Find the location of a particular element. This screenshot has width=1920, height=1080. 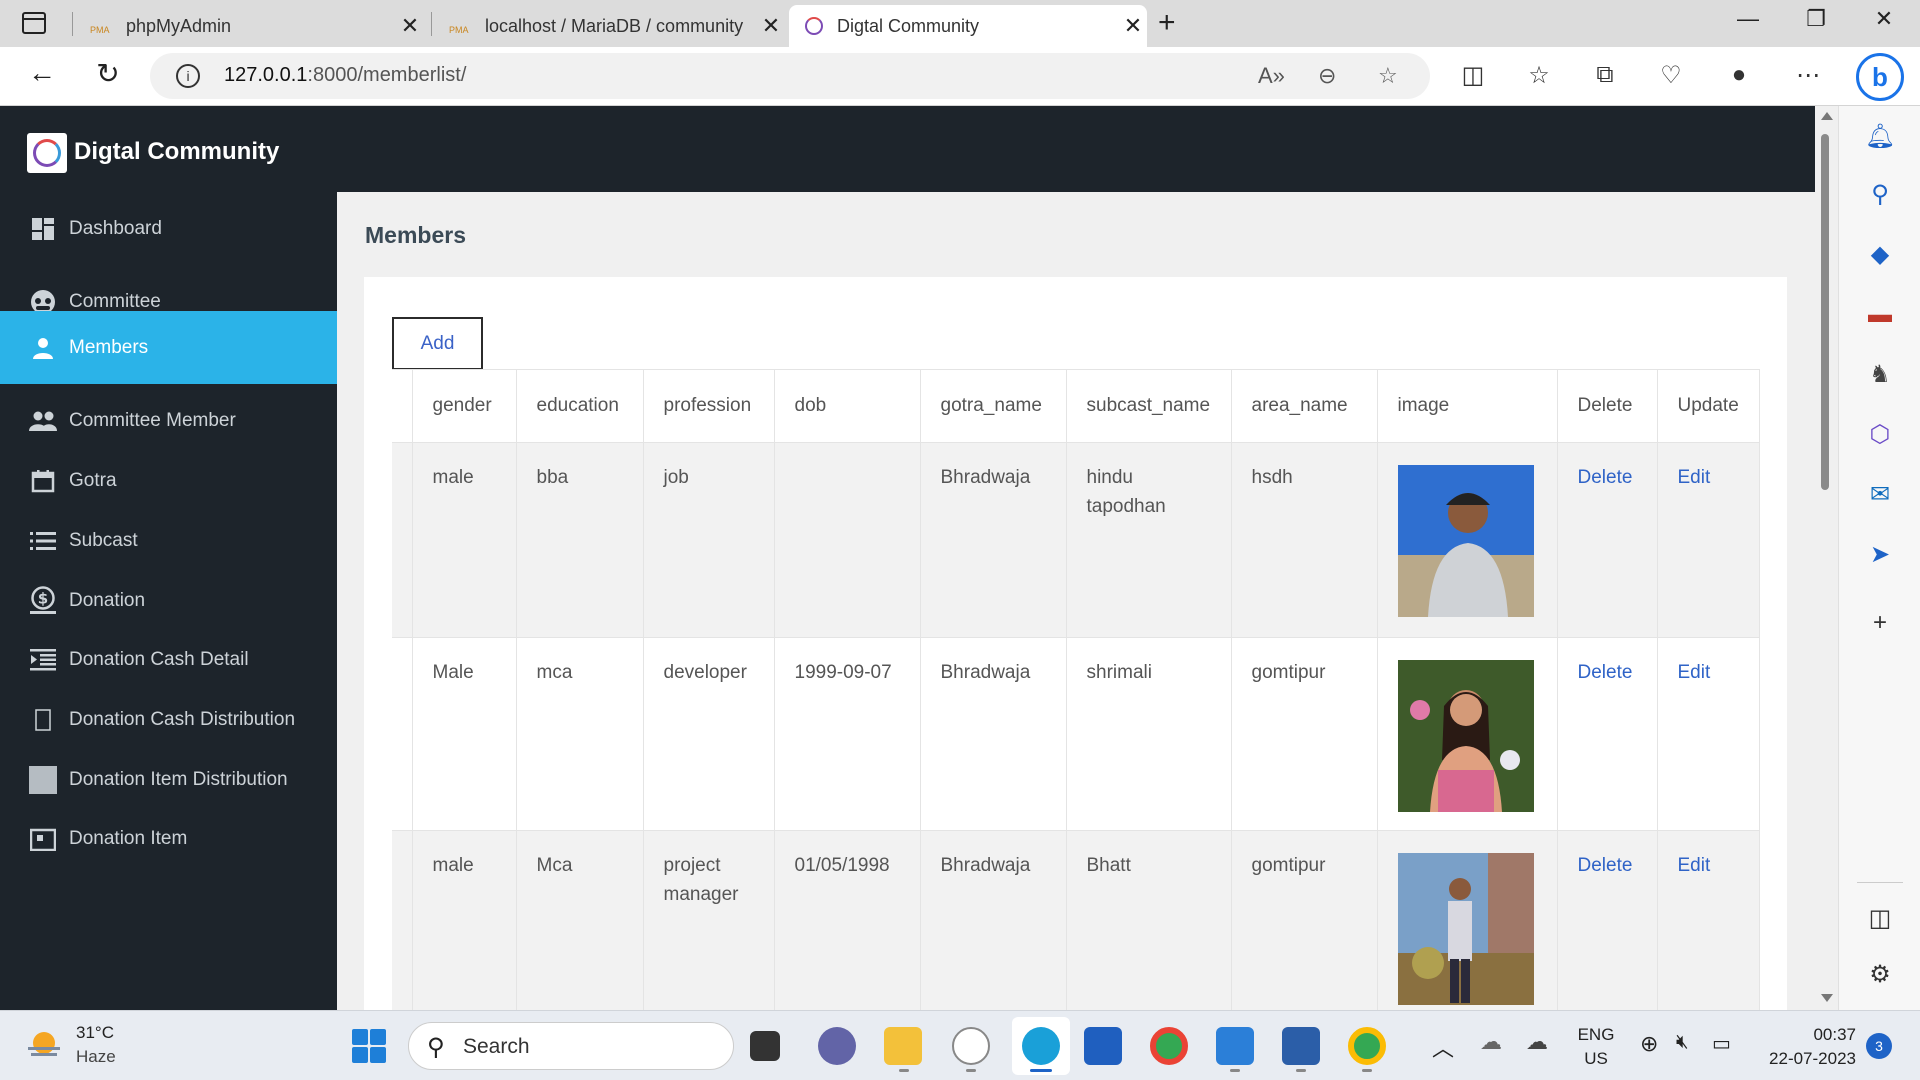

battery-icon: ▭ is located at coordinates (1721, 1043).